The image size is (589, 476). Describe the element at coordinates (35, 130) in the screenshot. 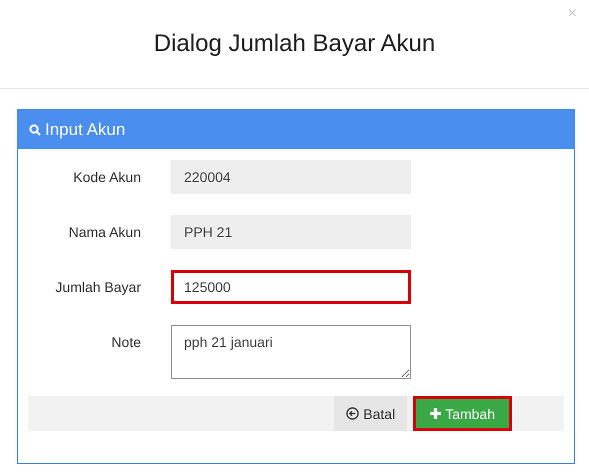

I see `search-icon` at that location.